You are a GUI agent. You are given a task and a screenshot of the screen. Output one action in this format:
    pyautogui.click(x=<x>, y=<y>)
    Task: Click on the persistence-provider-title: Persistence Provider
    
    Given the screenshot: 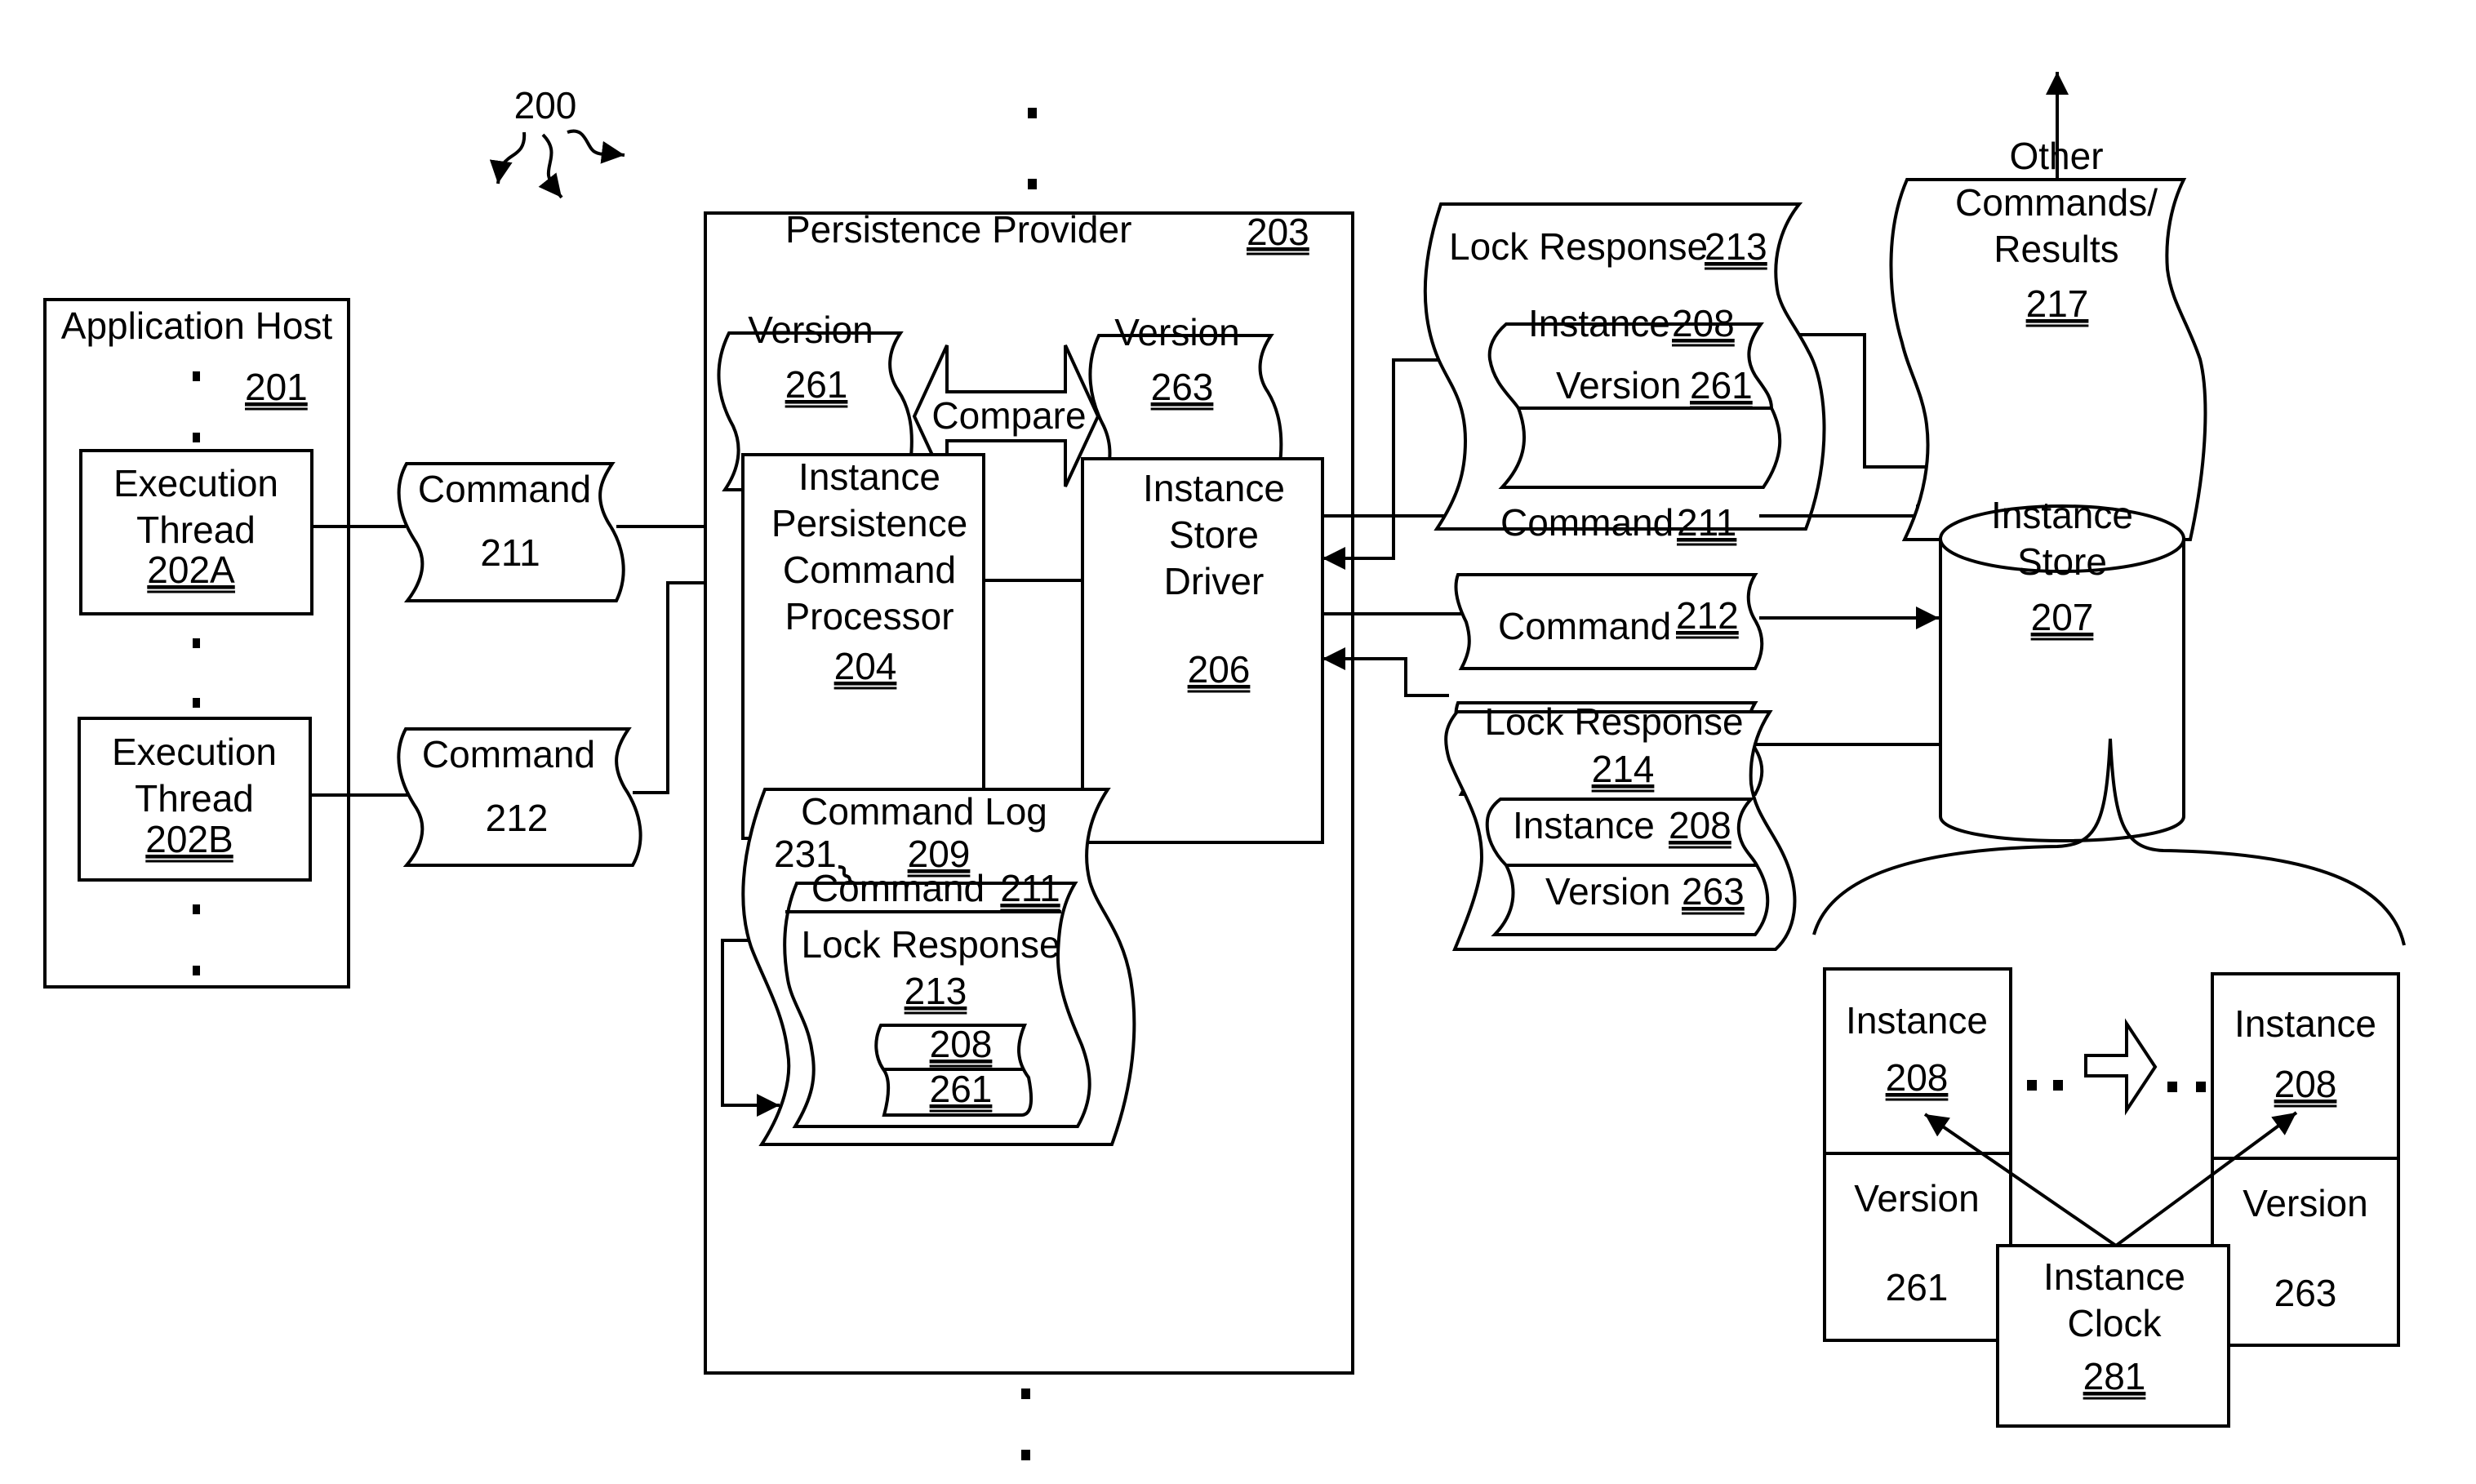 What is the action you would take?
    pyautogui.click(x=958, y=229)
    